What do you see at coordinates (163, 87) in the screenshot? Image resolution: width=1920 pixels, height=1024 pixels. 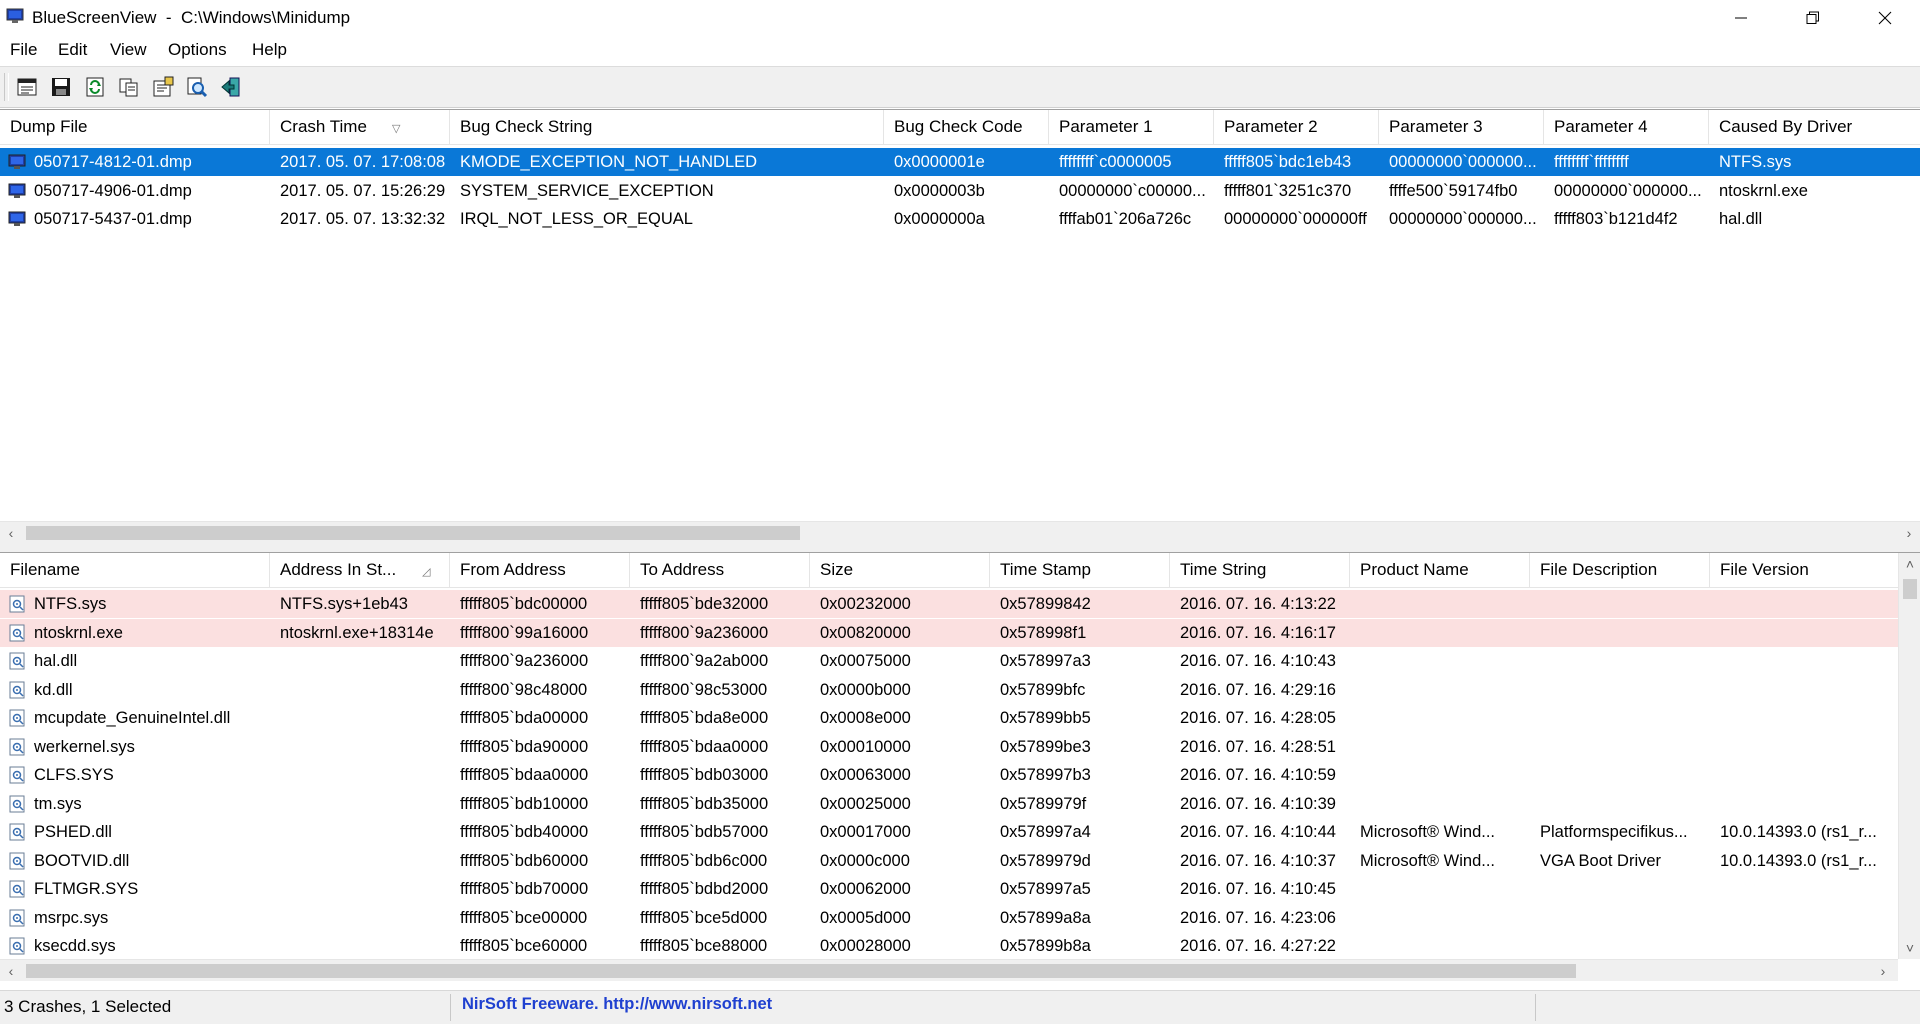 I see `properties-button` at bounding box center [163, 87].